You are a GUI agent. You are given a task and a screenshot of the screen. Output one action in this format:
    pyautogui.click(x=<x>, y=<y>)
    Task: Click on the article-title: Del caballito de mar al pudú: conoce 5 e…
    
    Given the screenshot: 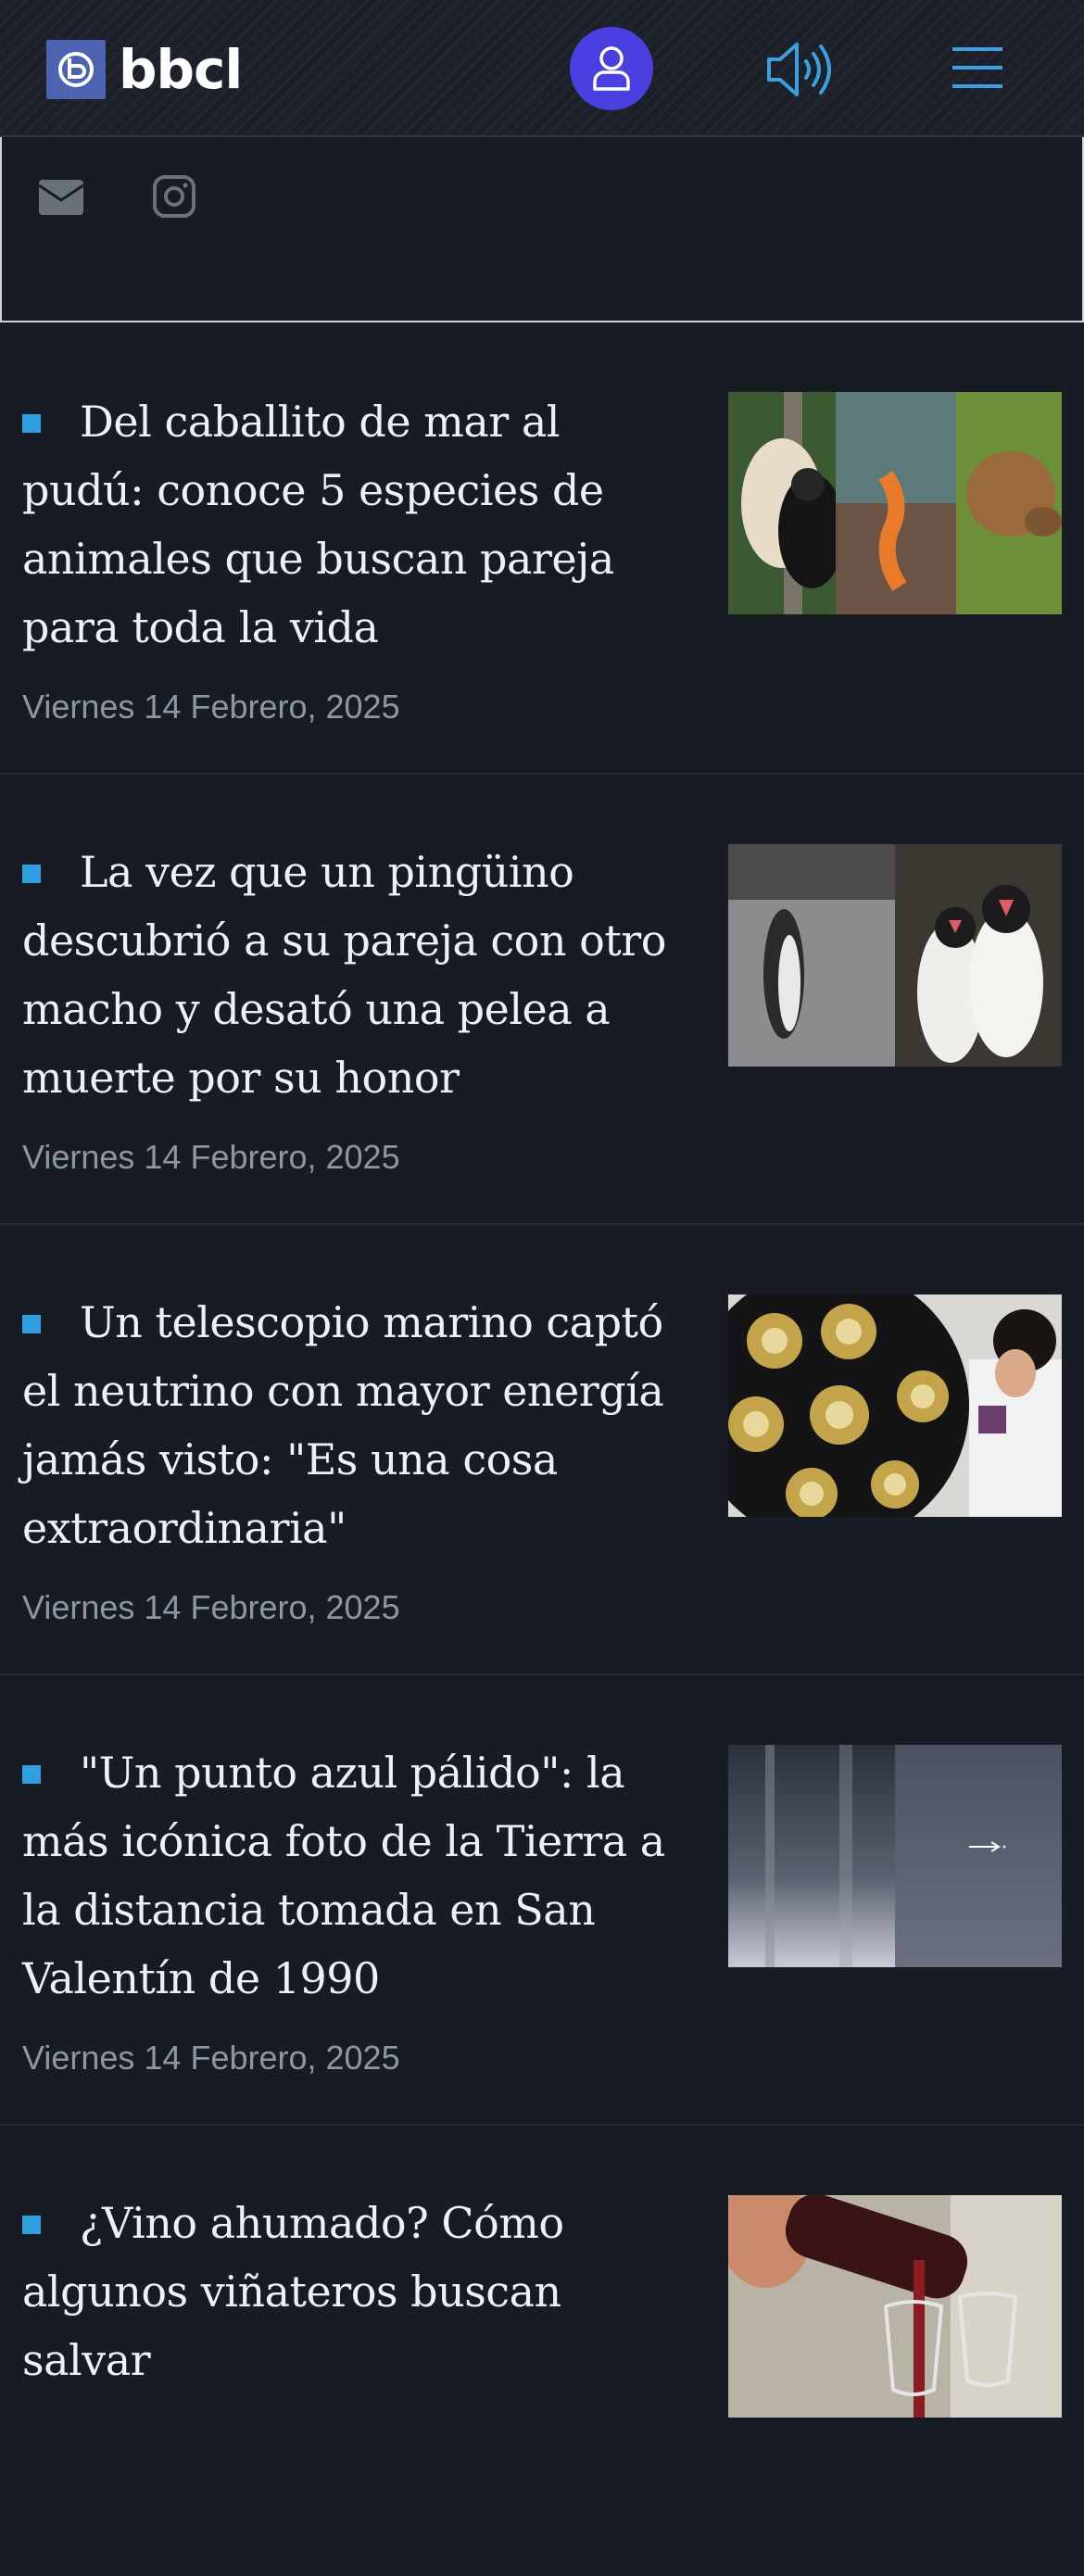 What is the action you would take?
    pyautogui.click(x=355, y=525)
    